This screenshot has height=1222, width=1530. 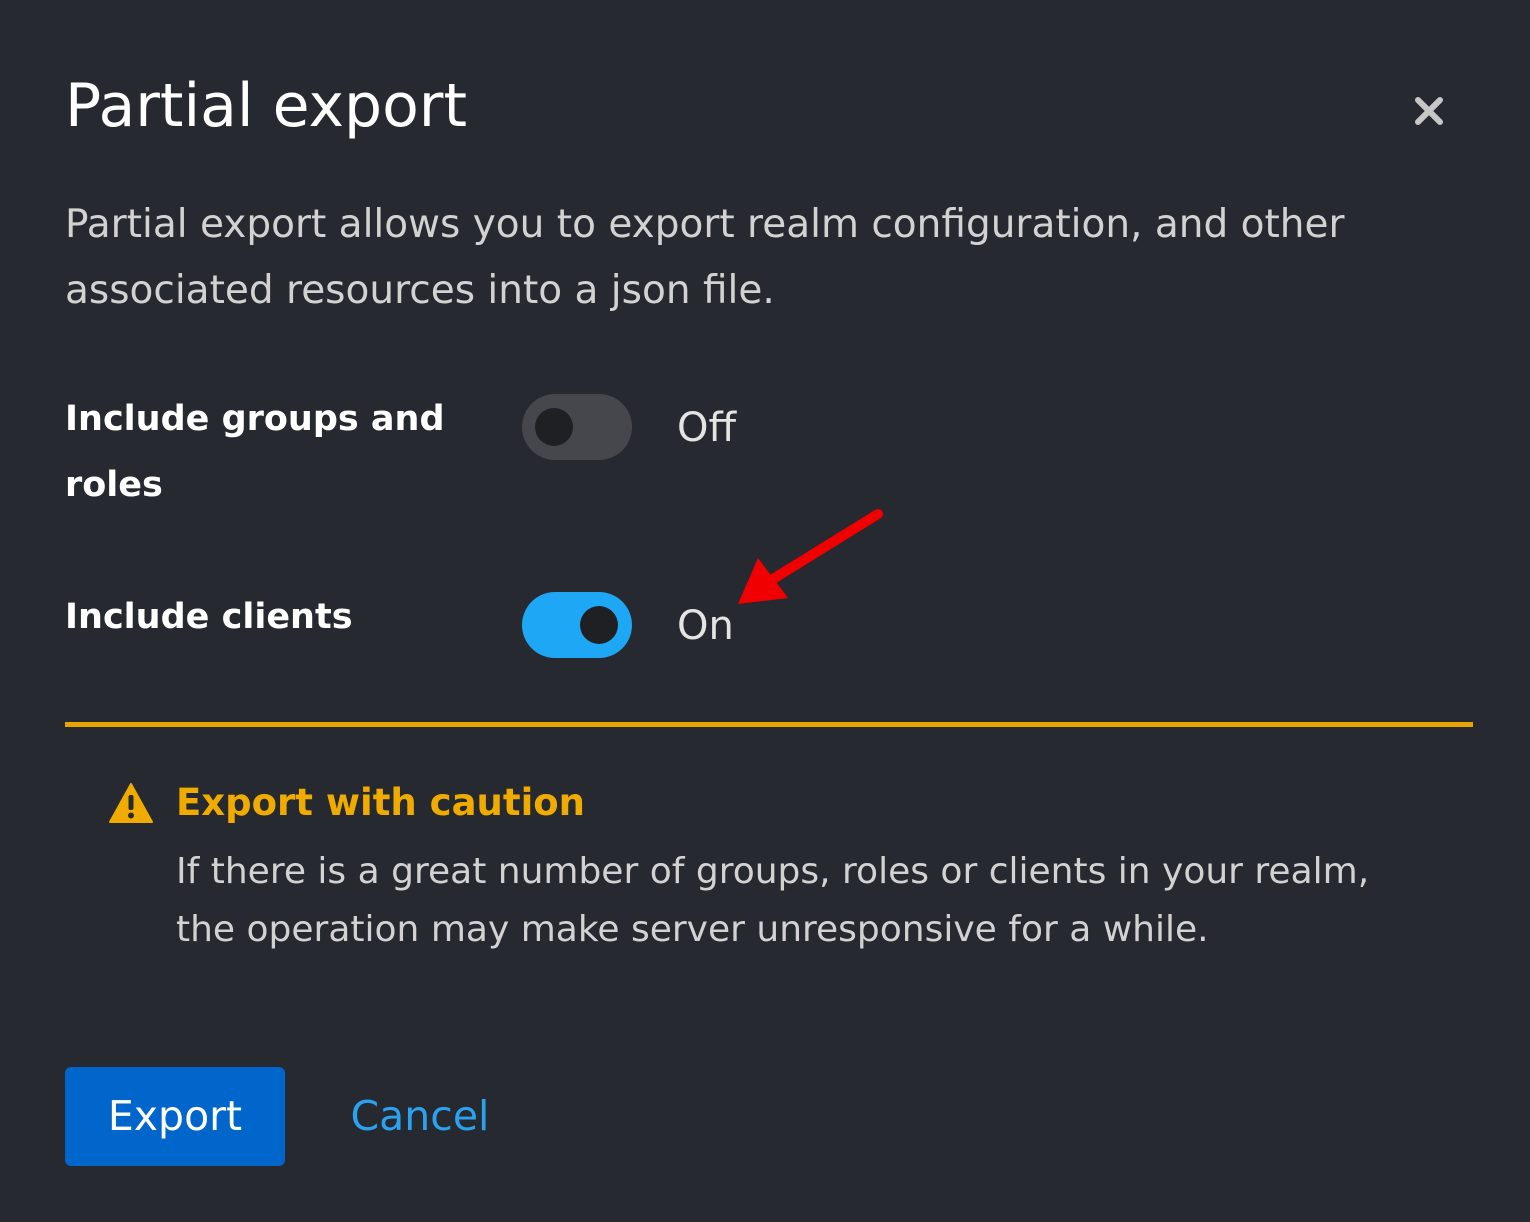 I want to click on export-button: Export, so click(x=175, y=1116).